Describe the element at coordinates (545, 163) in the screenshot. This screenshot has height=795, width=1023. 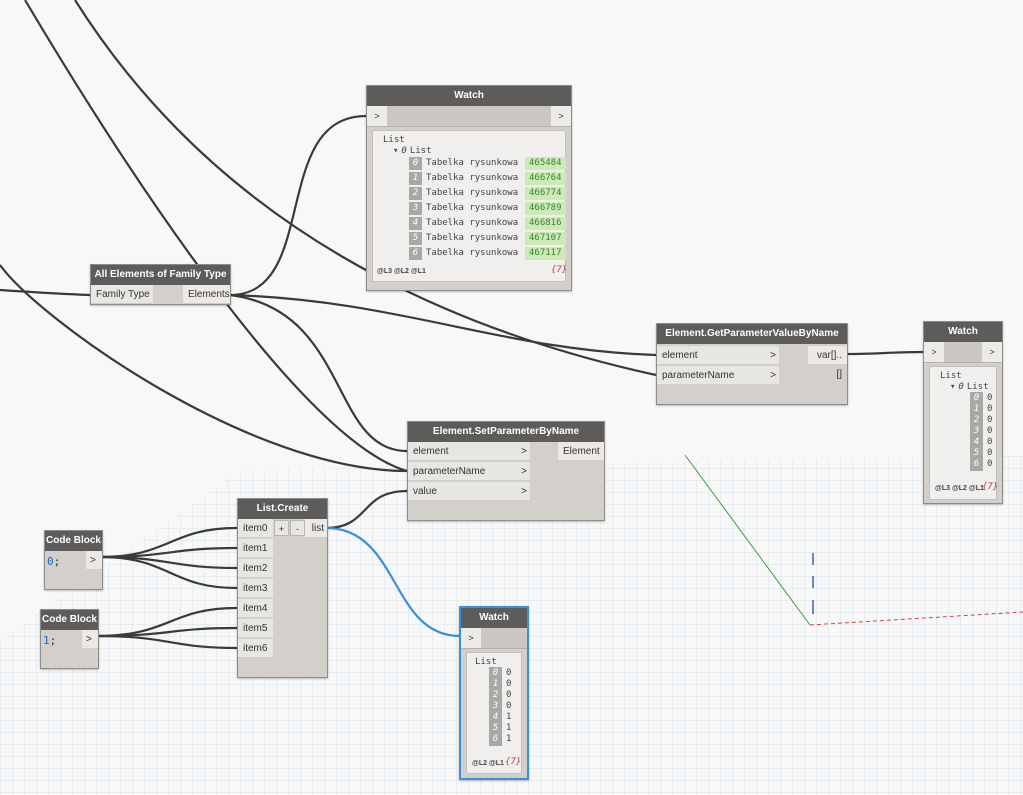
I see `item-value: 465484` at that location.